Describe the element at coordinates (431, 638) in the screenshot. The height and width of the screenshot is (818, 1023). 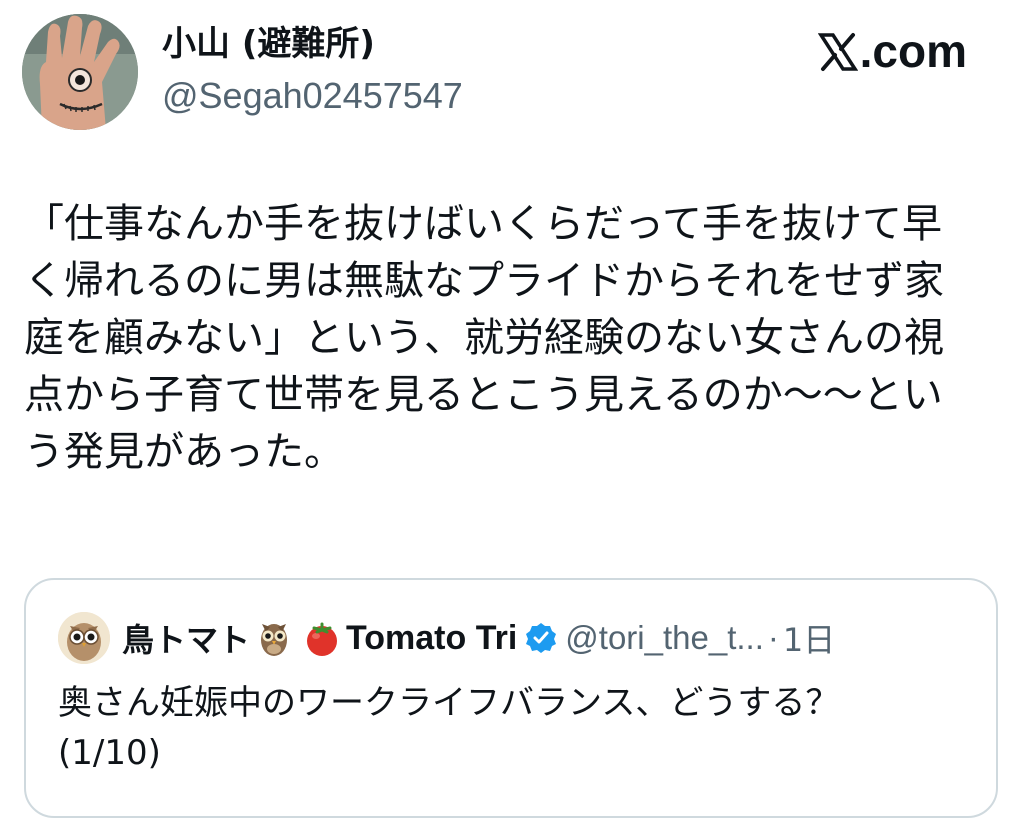
I see `quoted-author-name-suffix: Tomato Tri` at that location.